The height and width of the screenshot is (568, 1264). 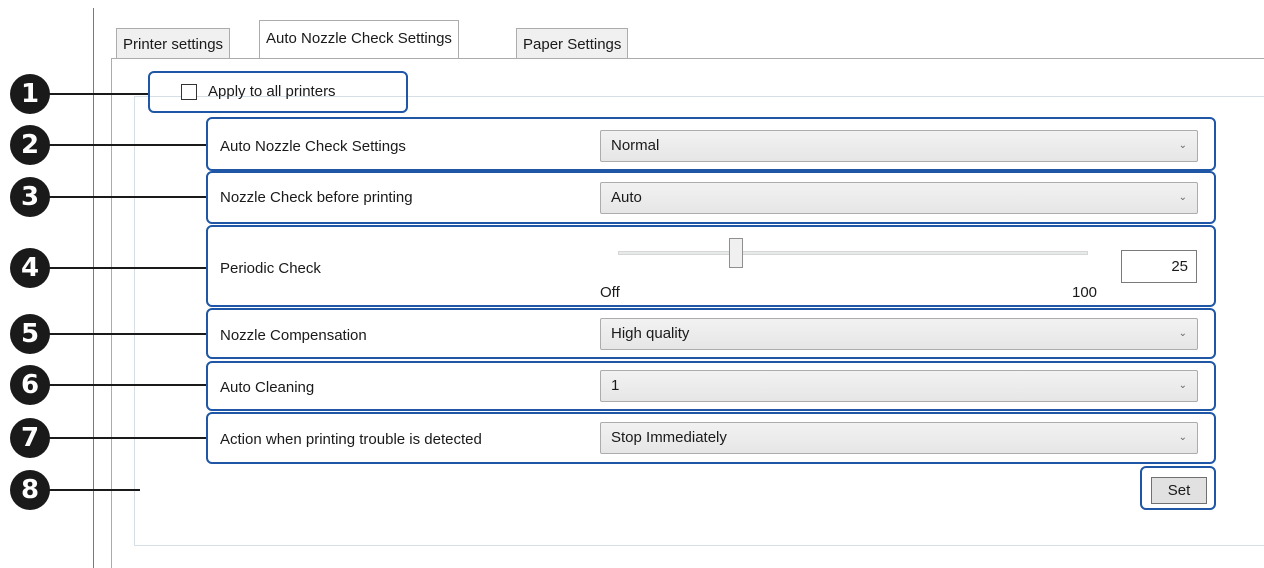 What do you see at coordinates (30, 94) in the screenshot?
I see `callout-badge-1: 1` at bounding box center [30, 94].